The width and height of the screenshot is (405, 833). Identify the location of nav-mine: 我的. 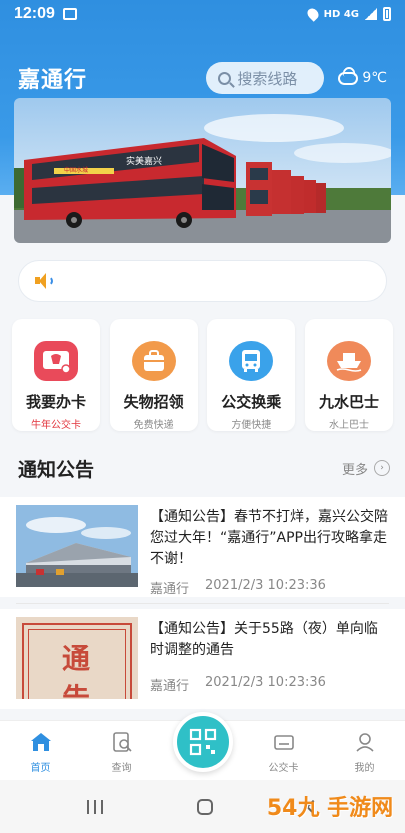
(364, 750).